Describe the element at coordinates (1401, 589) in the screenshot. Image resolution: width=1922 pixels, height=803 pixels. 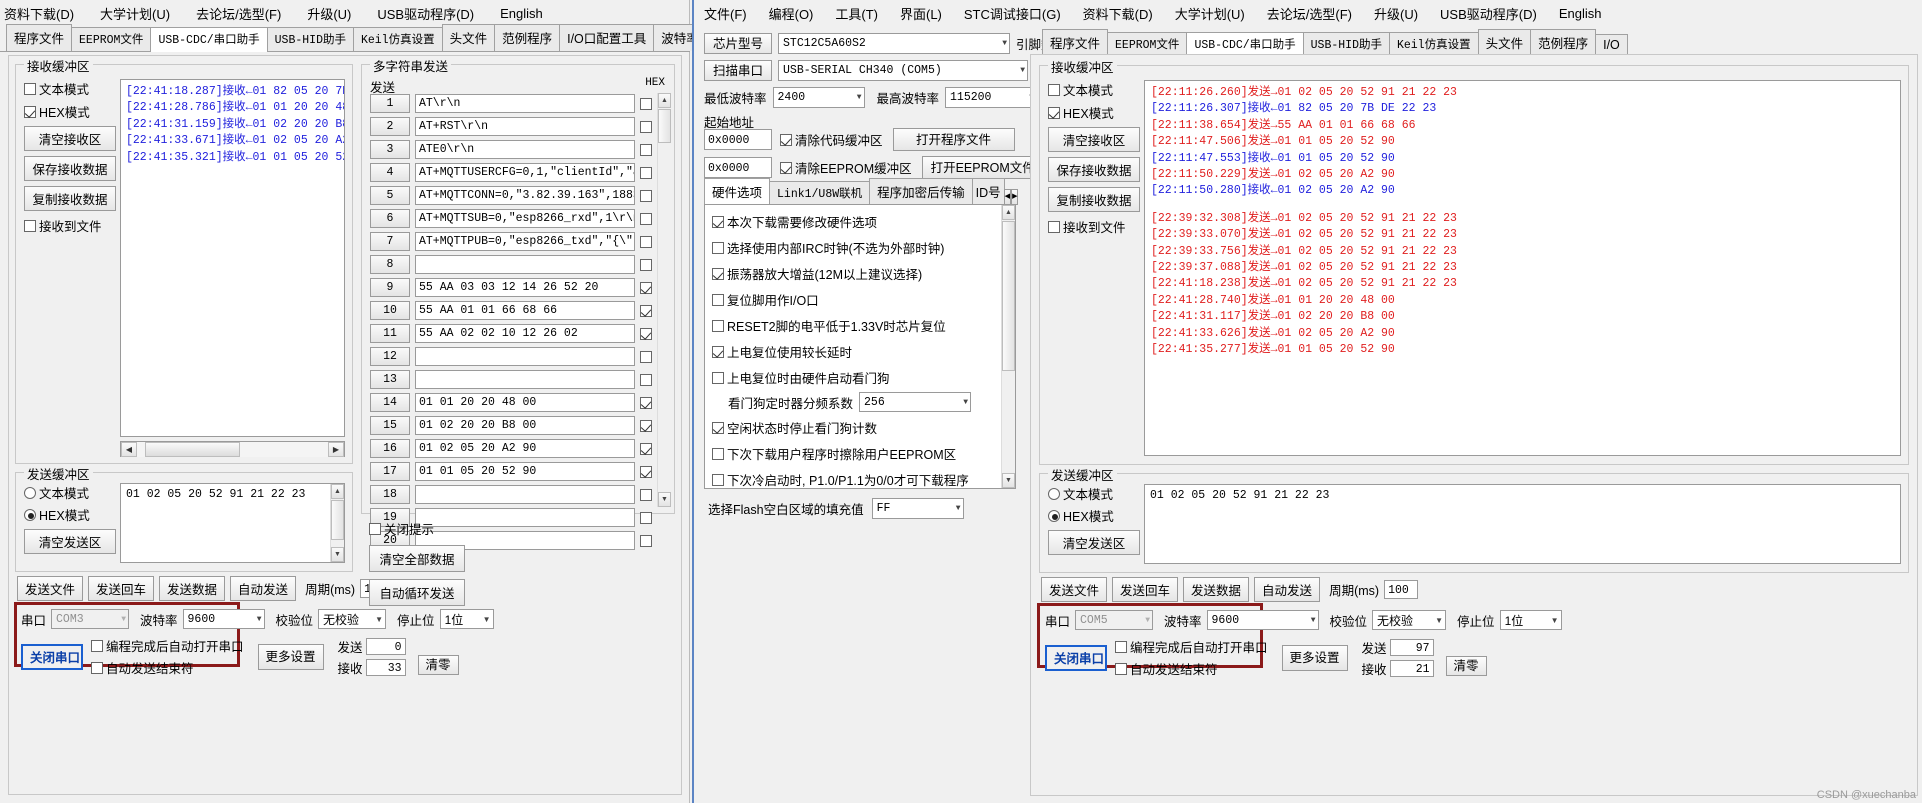
I see `period-input: 100` at that location.